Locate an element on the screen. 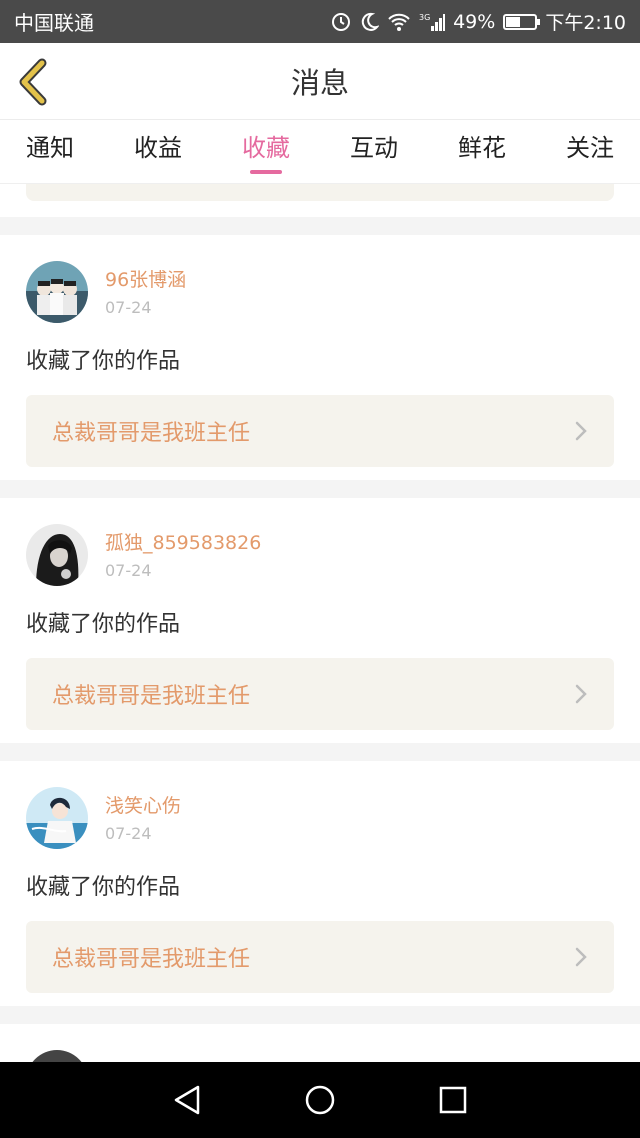  battery-level is located at coordinates (513, 21).